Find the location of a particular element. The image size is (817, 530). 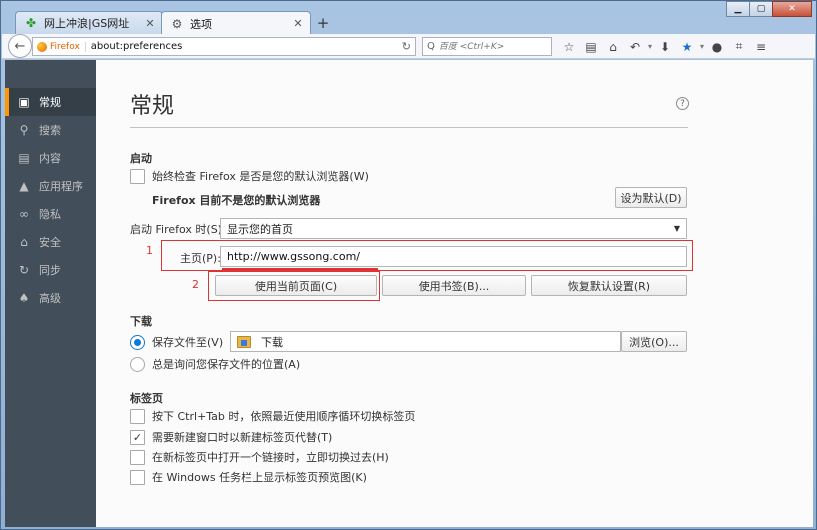

startup-heading: 启动 is located at coordinates (141, 158).